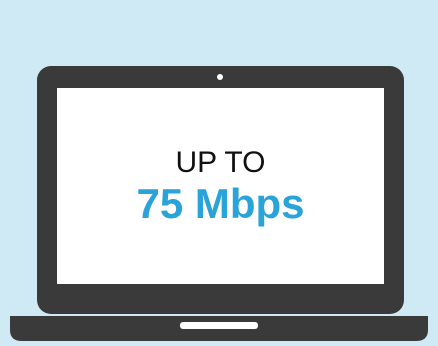 This screenshot has height=346, width=438. Describe the element at coordinates (220, 203) in the screenshot. I see `speed-value: 75 Mbps` at that location.